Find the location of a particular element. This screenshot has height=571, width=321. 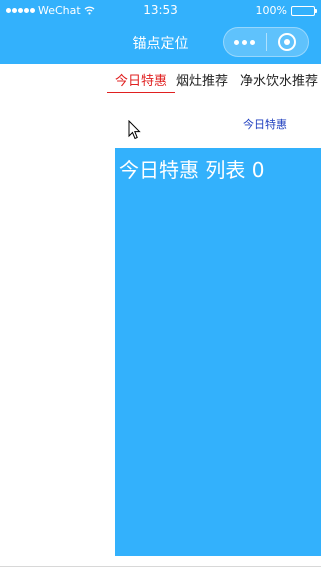

close-circle-icon is located at coordinates (287, 42).